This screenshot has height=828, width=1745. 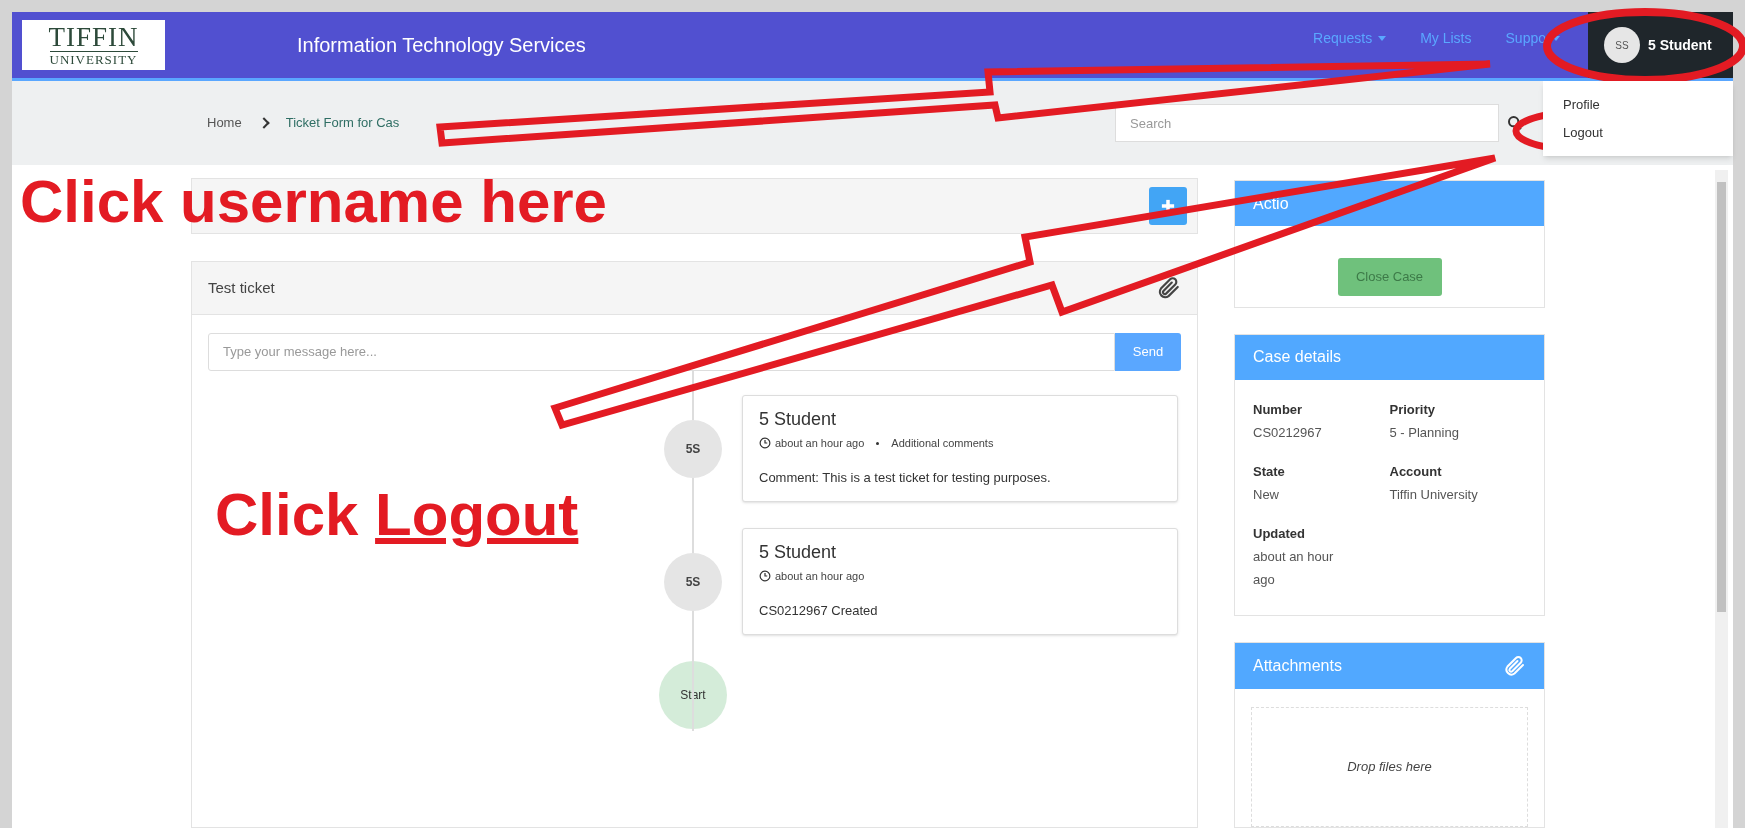 I want to click on panel-title: Attachments, so click(x=1297, y=666).